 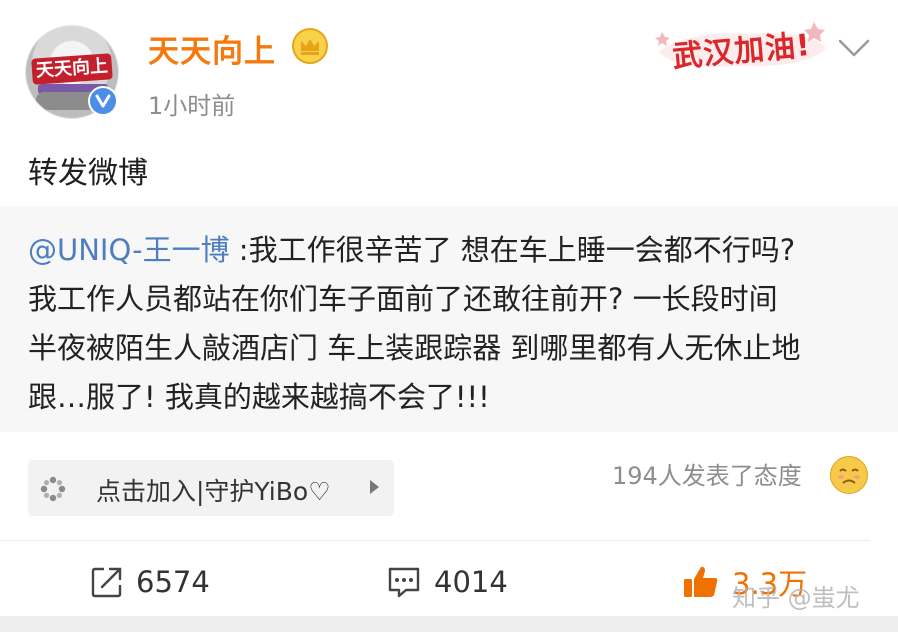 What do you see at coordinates (213, 491) in the screenshot?
I see `topic-label: 点击加入|守护YiBo♡` at bounding box center [213, 491].